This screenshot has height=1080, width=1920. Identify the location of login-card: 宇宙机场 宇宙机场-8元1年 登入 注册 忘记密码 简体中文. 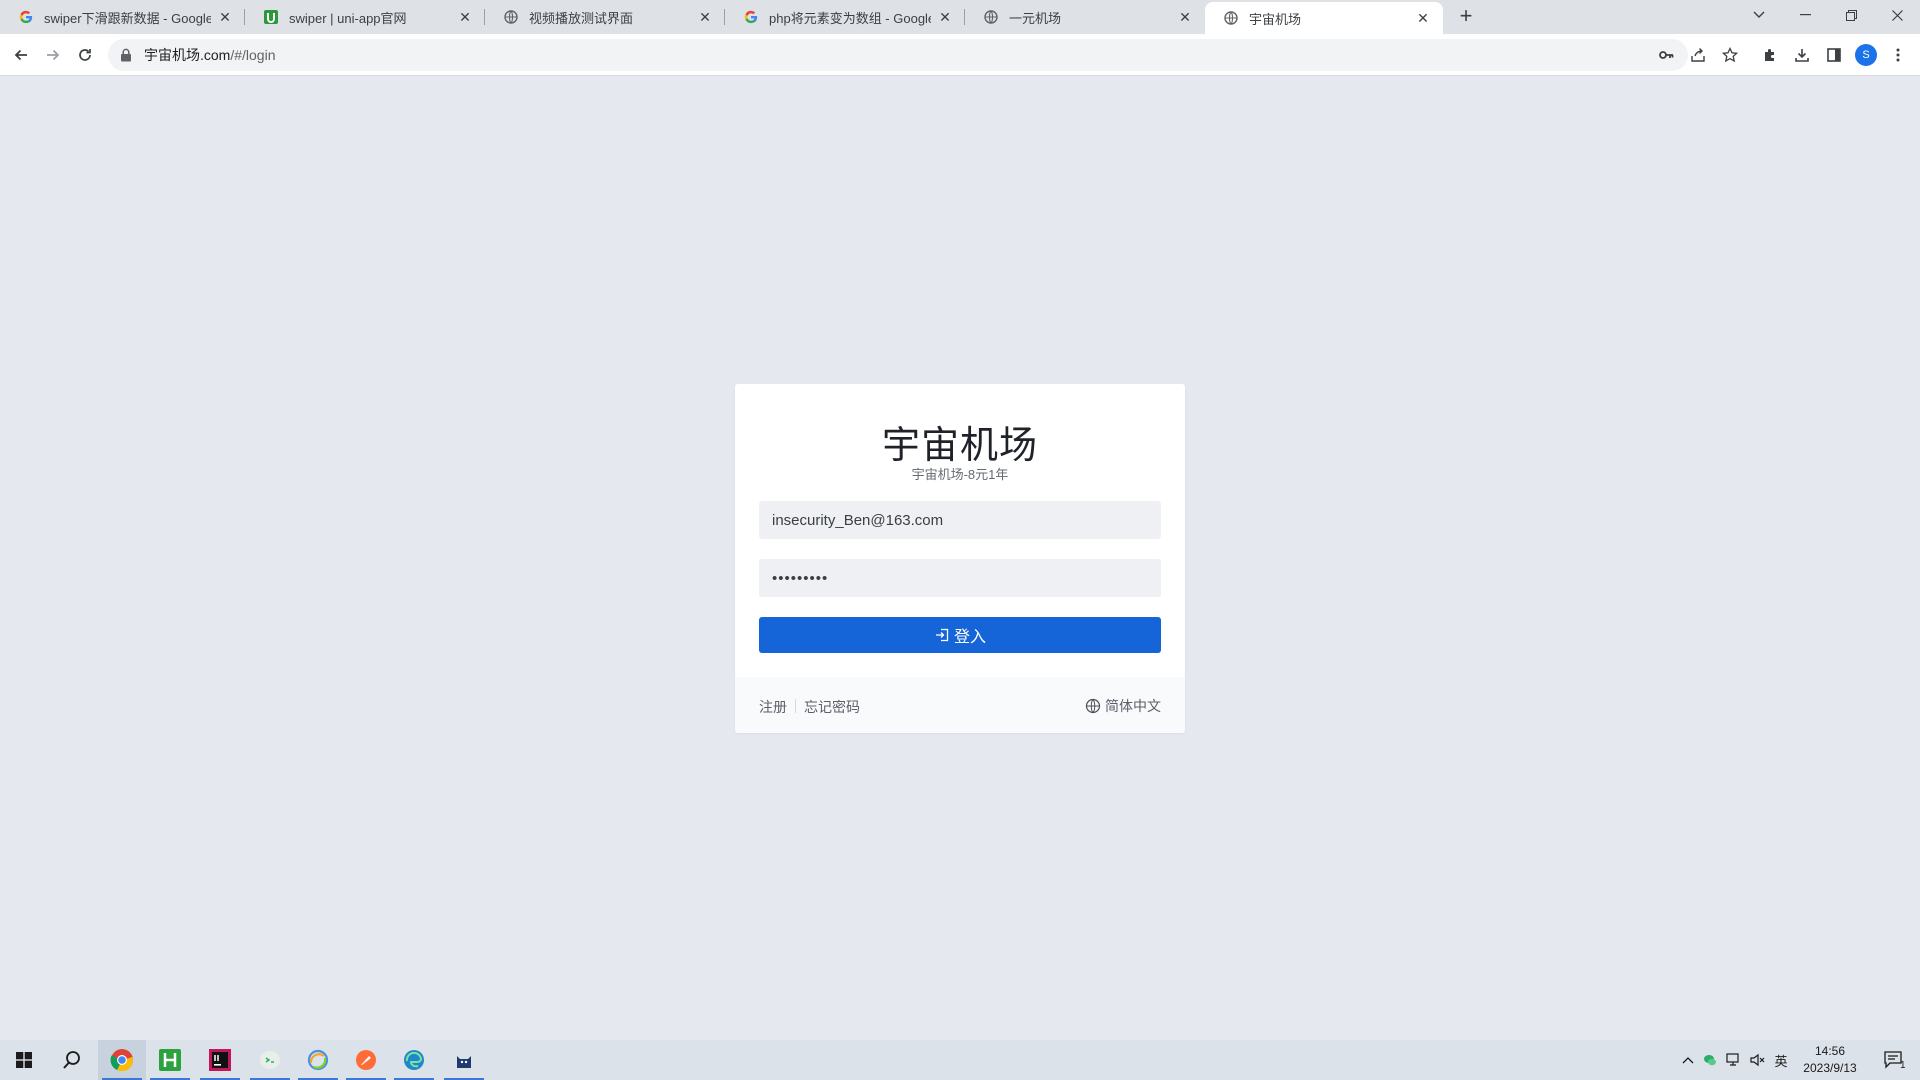
(960, 558).